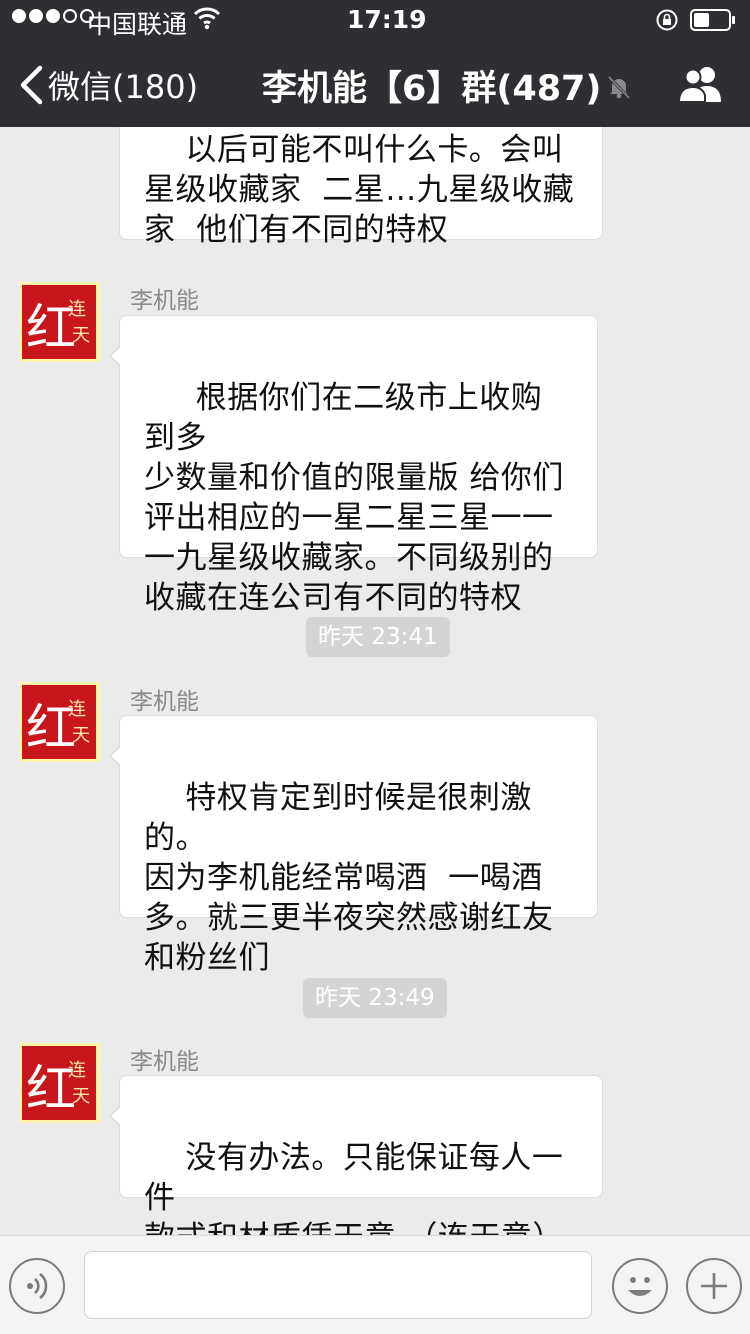 The height and width of the screenshot is (1334, 750). What do you see at coordinates (432, 89) in the screenshot?
I see `chat-title: 李机能【6】群(487)` at bounding box center [432, 89].